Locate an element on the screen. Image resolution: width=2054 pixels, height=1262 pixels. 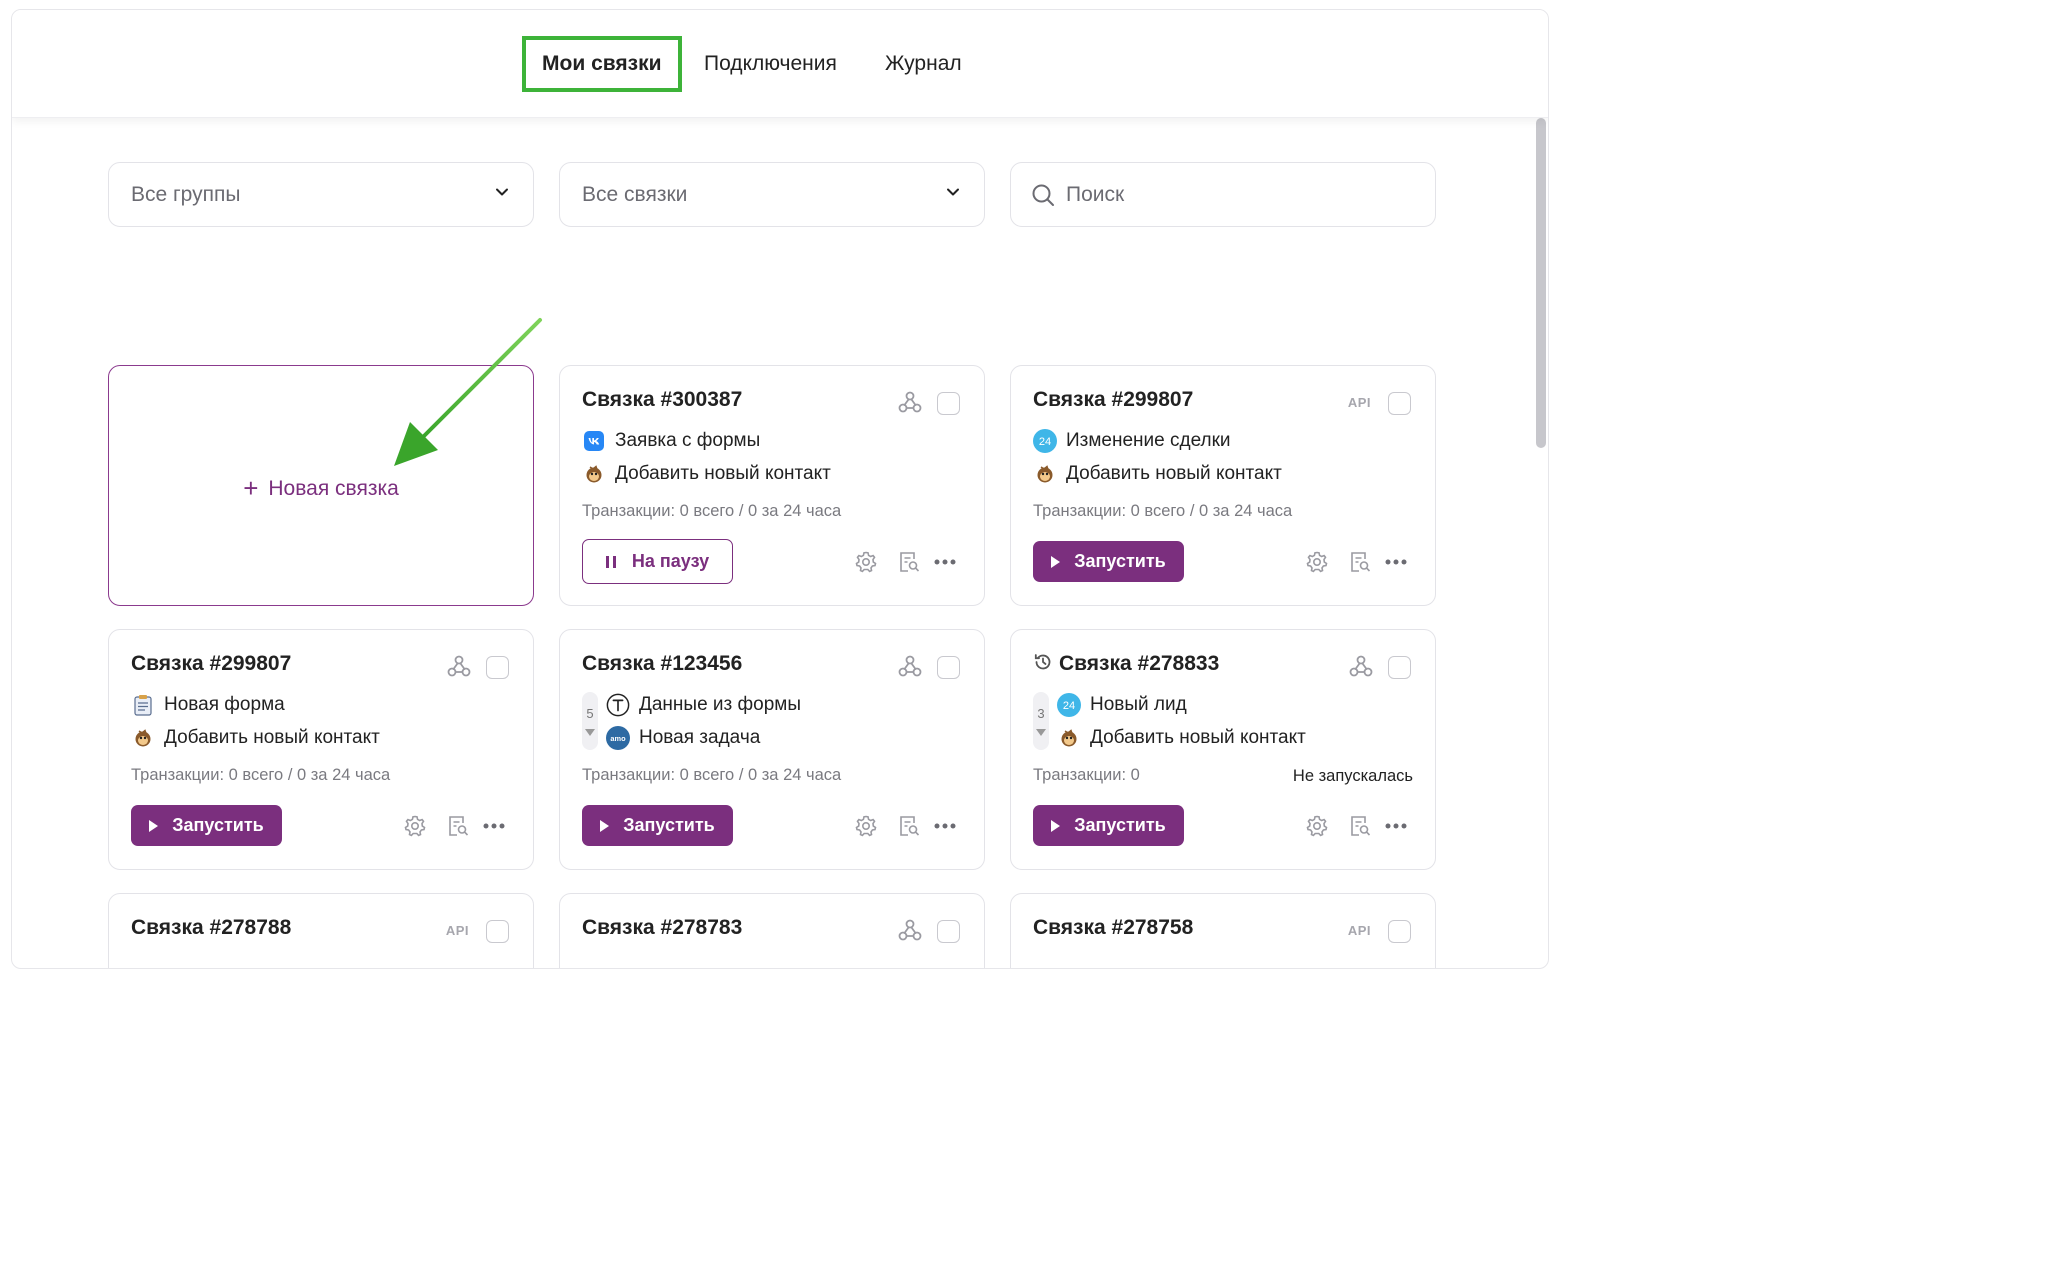
tab-journal: Журнал is located at coordinates (923, 64).